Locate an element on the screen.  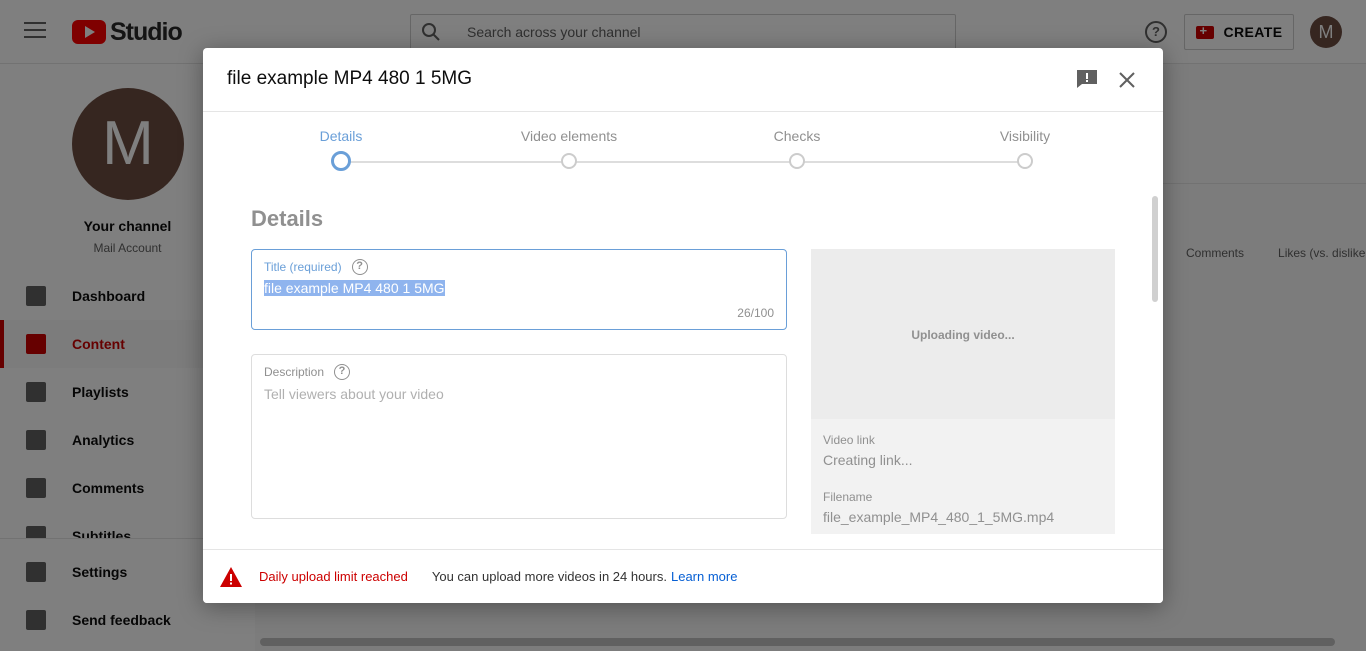
upload-limit-warning: Daily upload limit reached is located at coordinates (333, 576).